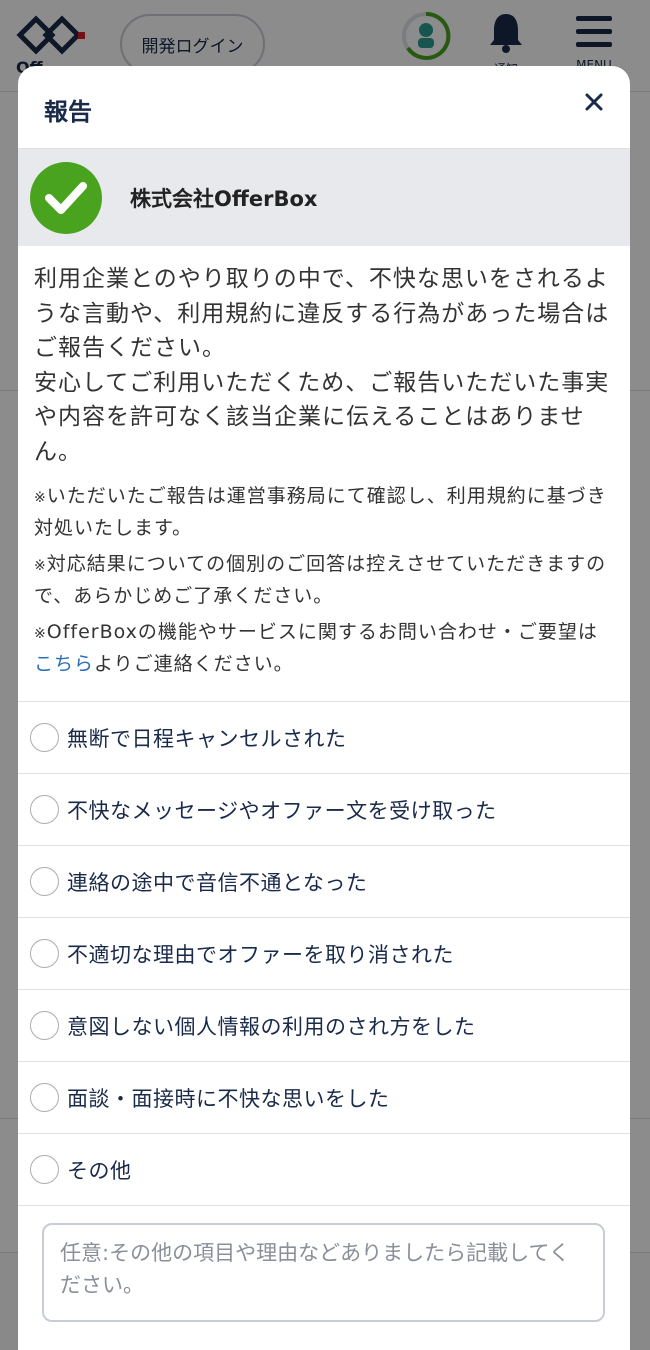 This screenshot has width=650, height=1350. Describe the element at coordinates (224, 198) in the screenshot. I see `company-name: 株式会社OfferBox` at that location.